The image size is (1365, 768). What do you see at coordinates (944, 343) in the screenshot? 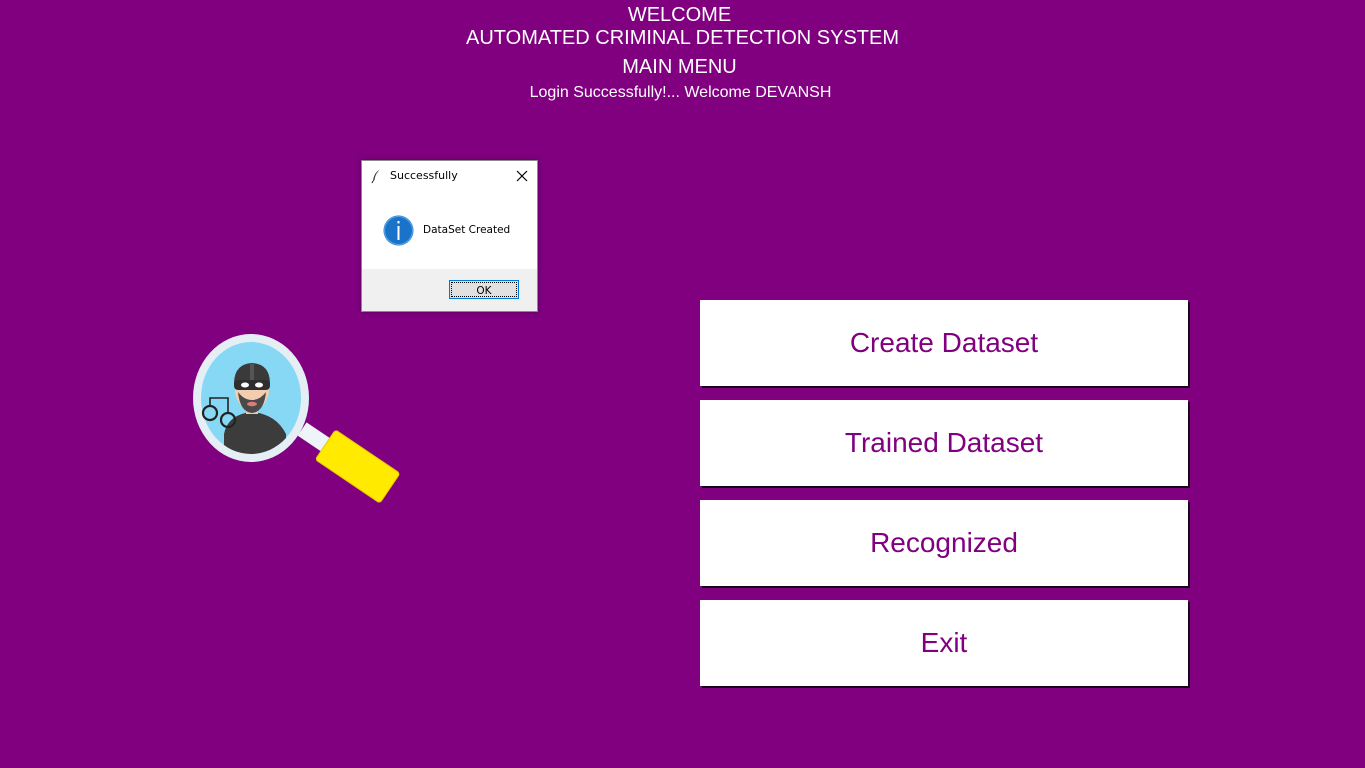
I see `create-dataset-button: Create Dataset` at bounding box center [944, 343].